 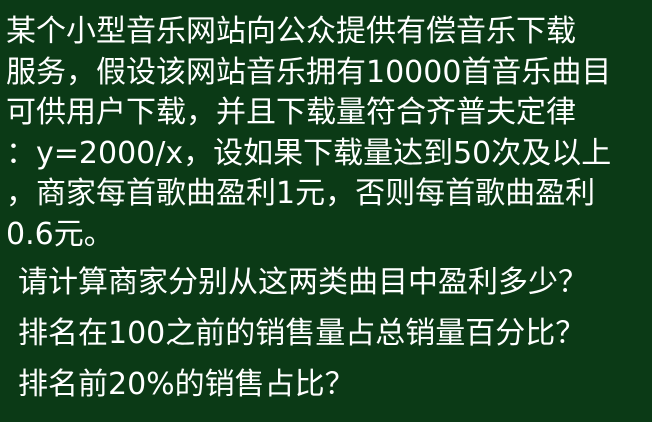 What do you see at coordinates (291, 31) in the screenshot?
I see `paragraph-line-1: 某个小型音乐网站向公众提供有偿音乐下载` at bounding box center [291, 31].